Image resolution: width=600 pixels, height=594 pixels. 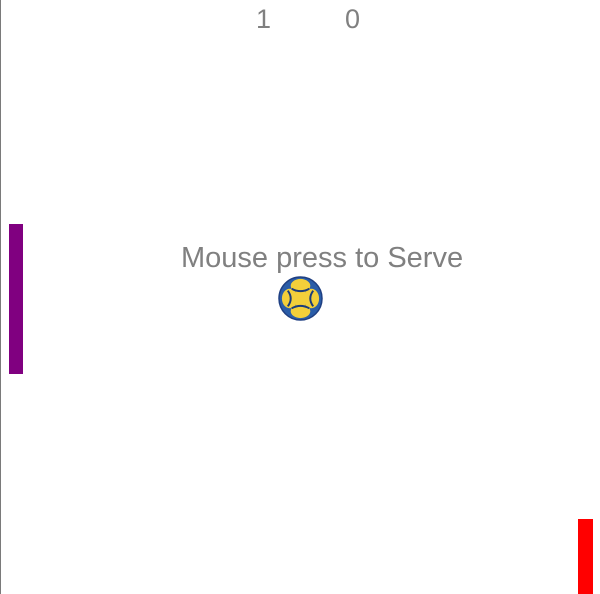 I want to click on serve-message: Mouse press to Serve, so click(x=322, y=258).